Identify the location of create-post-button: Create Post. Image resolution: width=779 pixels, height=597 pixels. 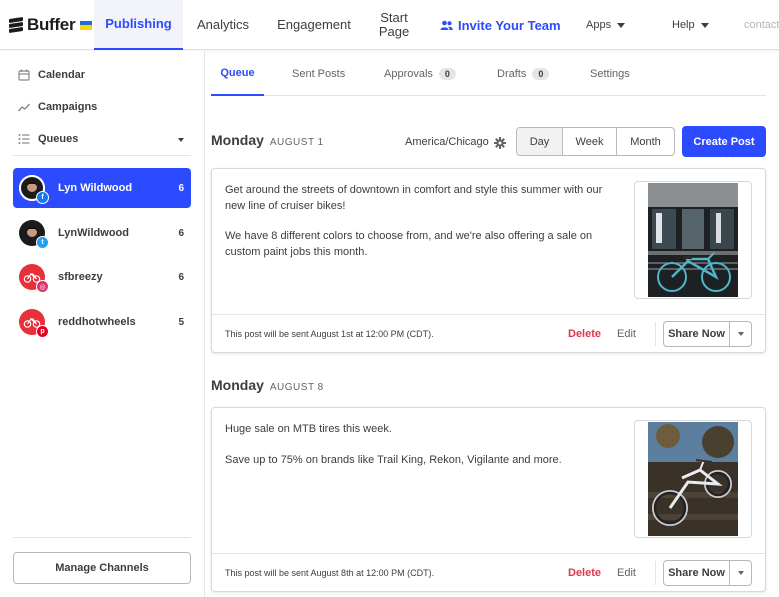
(724, 141).